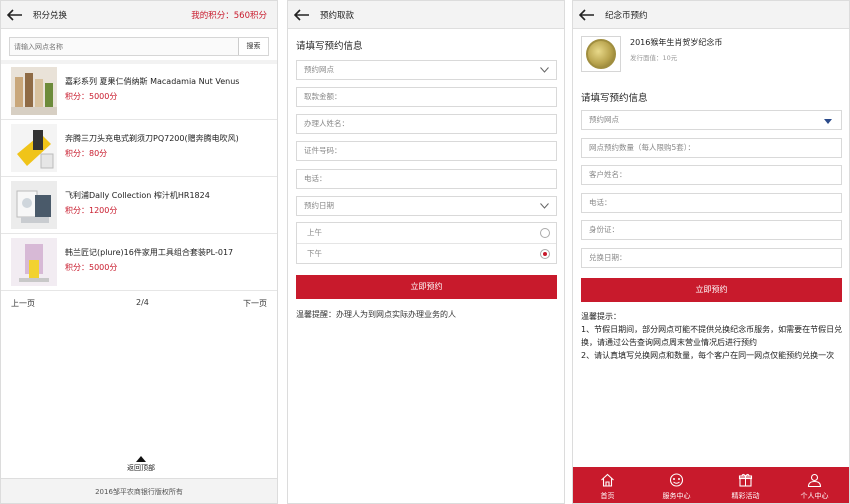 This screenshot has width=850, height=504. What do you see at coordinates (708, 355) in the screenshot?
I see `tip-item: 2、请认真填写兑换网点和数量，每个客户在同一网点仅能预约兑换一次` at bounding box center [708, 355].